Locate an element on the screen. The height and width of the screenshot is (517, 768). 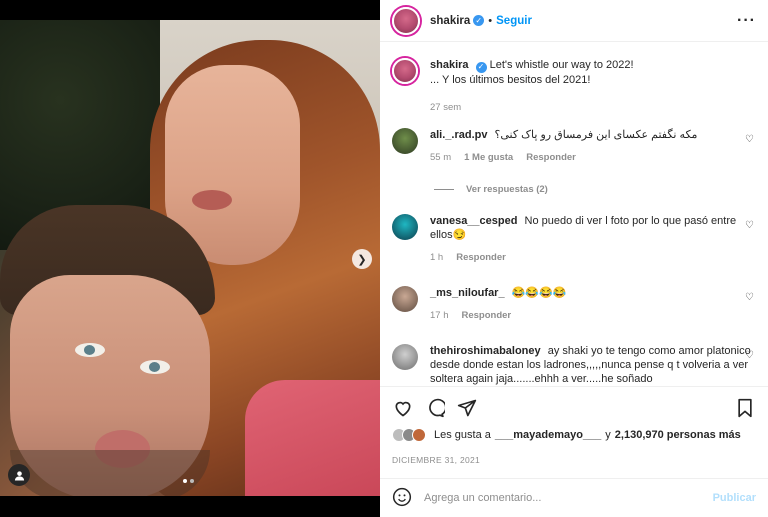
comment-text: مکه نگفتم عکسای این فرمساق رو پاک کنی؟ is located at coordinates (596, 135).